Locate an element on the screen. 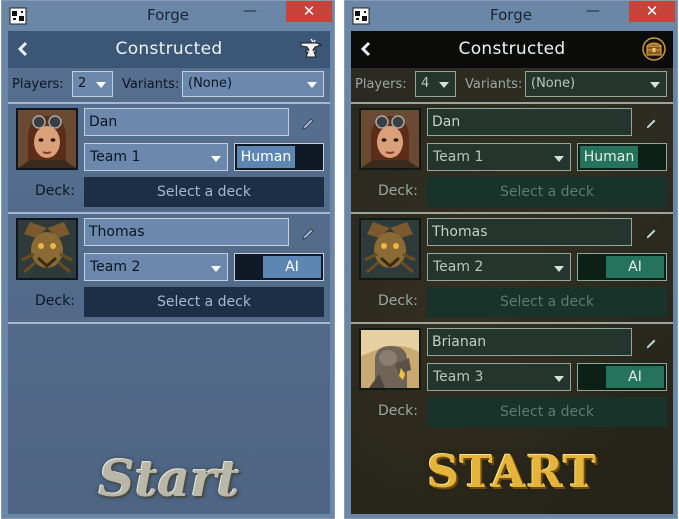  players-select: 2 is located at coordinates (92, 84).